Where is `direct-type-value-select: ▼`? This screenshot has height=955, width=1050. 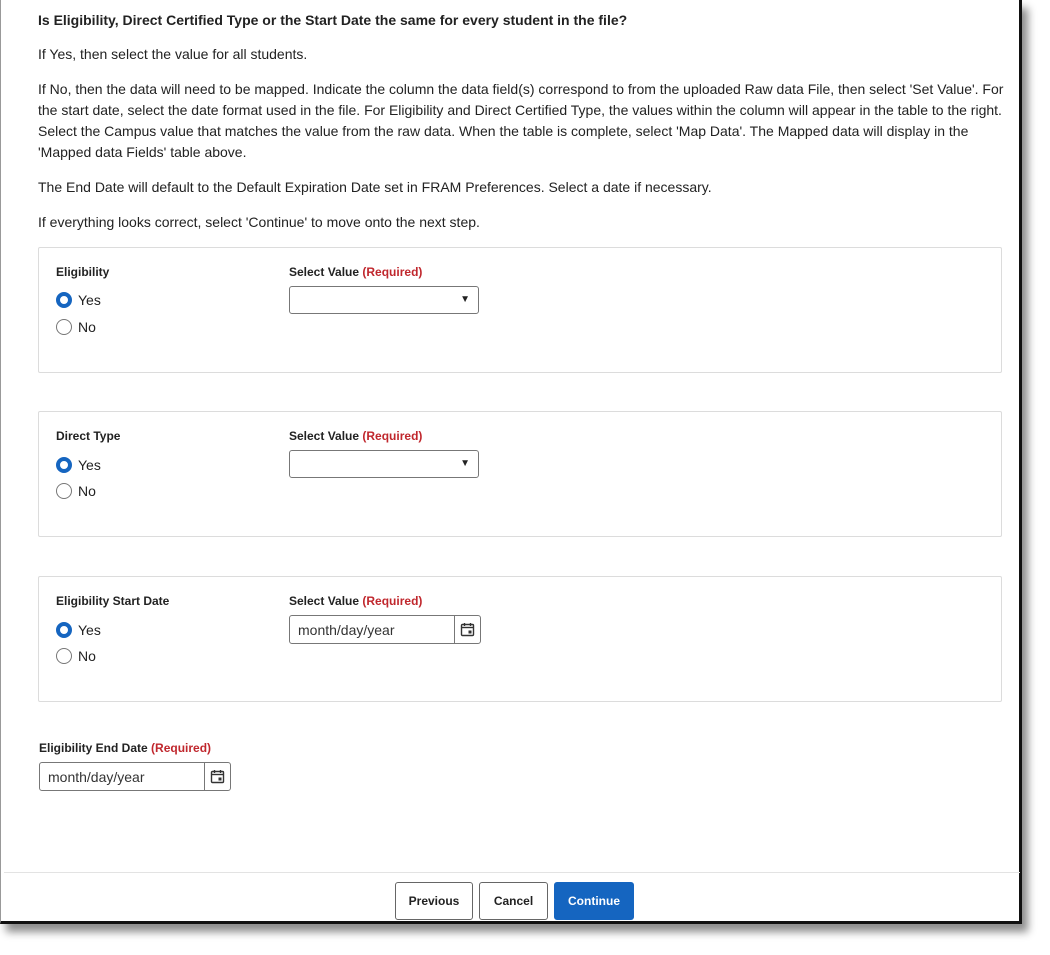
direct-type-value-select: ▼ is located at coordinates (384, 464).